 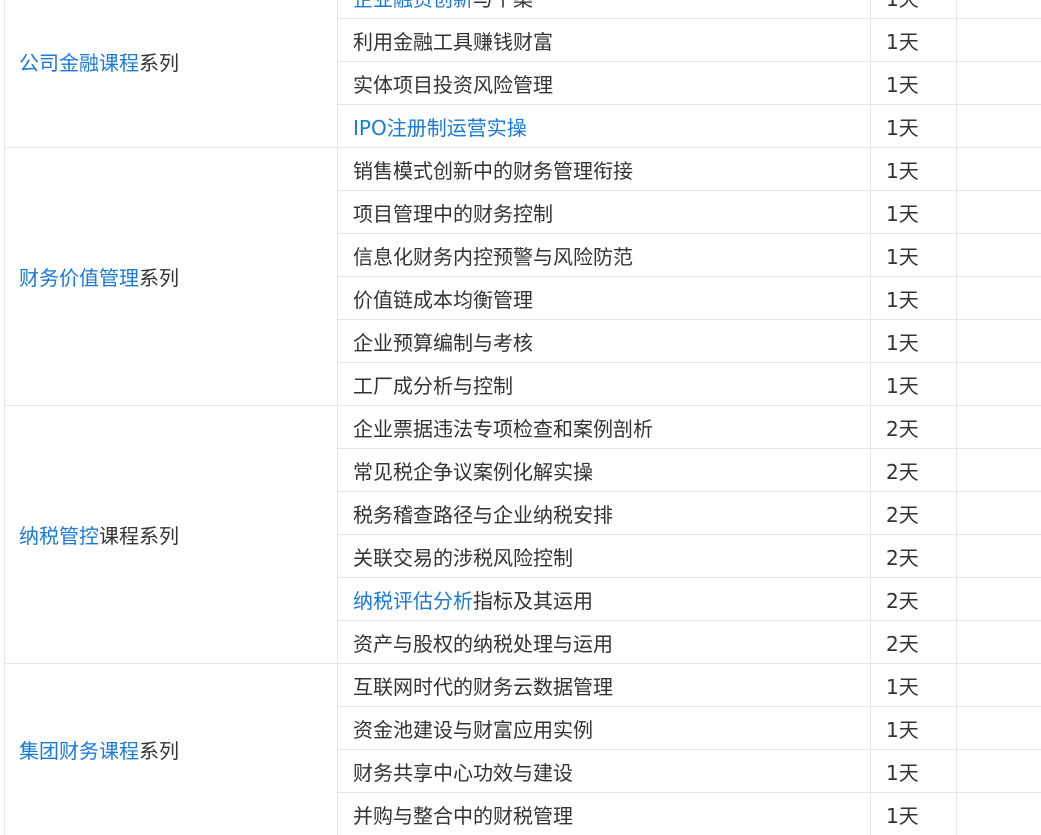 What do you see at coordinates (443, 342) in the screenshot?
I see `course-text: 企业预算编制与考核` at bounding box center [443, 342].